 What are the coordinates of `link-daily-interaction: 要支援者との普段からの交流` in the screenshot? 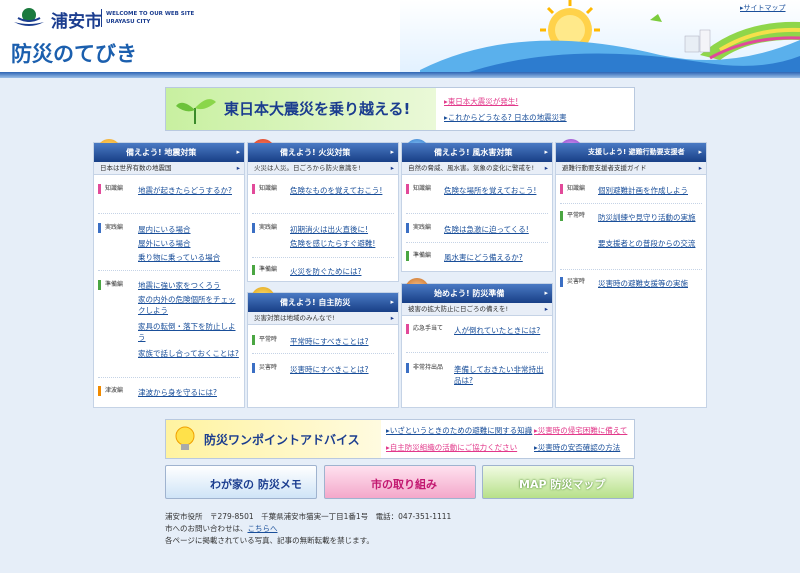 It's located at (651, 243).